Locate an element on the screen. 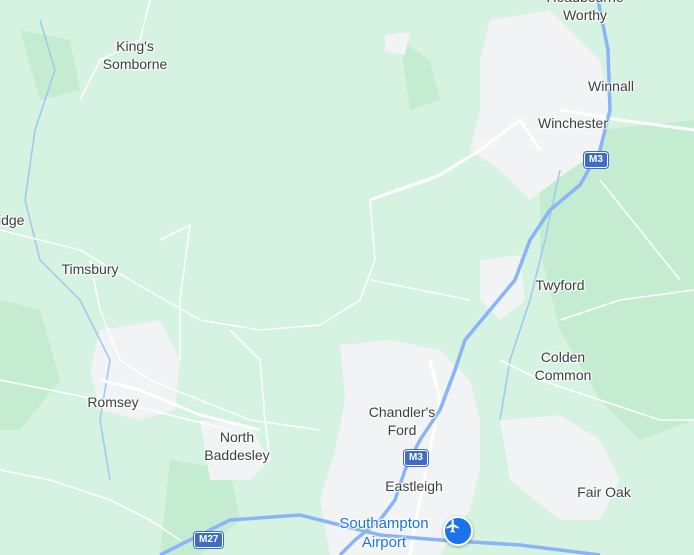 This screenshot has width=694, height=555. place-label-north-baddesley: North Baddesley is located at coordinates (237, 446).